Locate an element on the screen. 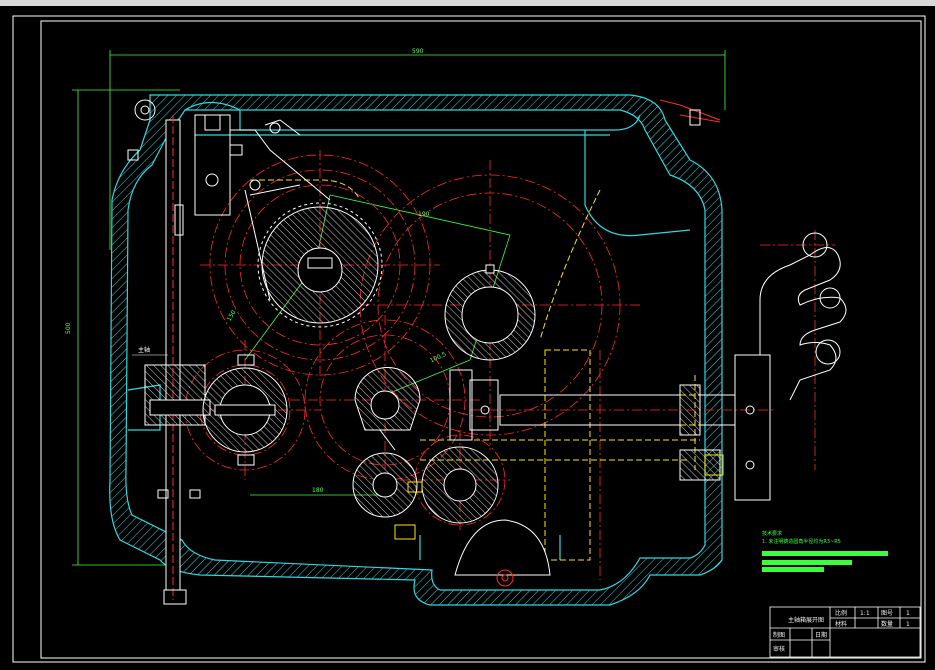 This screenshot has width=935, height=670. notes-line-1: 1. 未注明铸造圆角半径均为R3~R5 is located at coordinates (801, 541).